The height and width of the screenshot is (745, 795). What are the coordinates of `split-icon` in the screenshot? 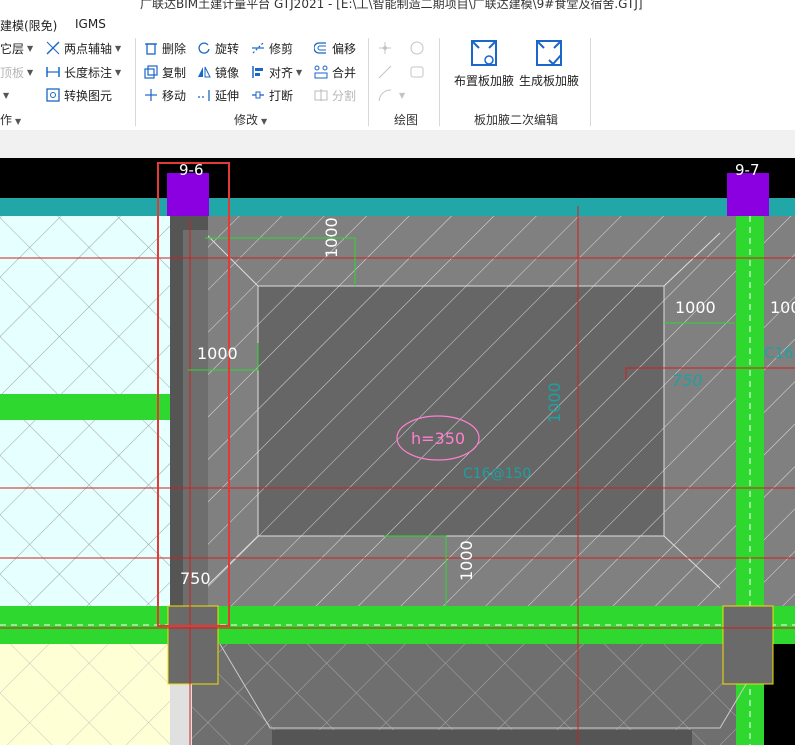 It's located at (321, 95).